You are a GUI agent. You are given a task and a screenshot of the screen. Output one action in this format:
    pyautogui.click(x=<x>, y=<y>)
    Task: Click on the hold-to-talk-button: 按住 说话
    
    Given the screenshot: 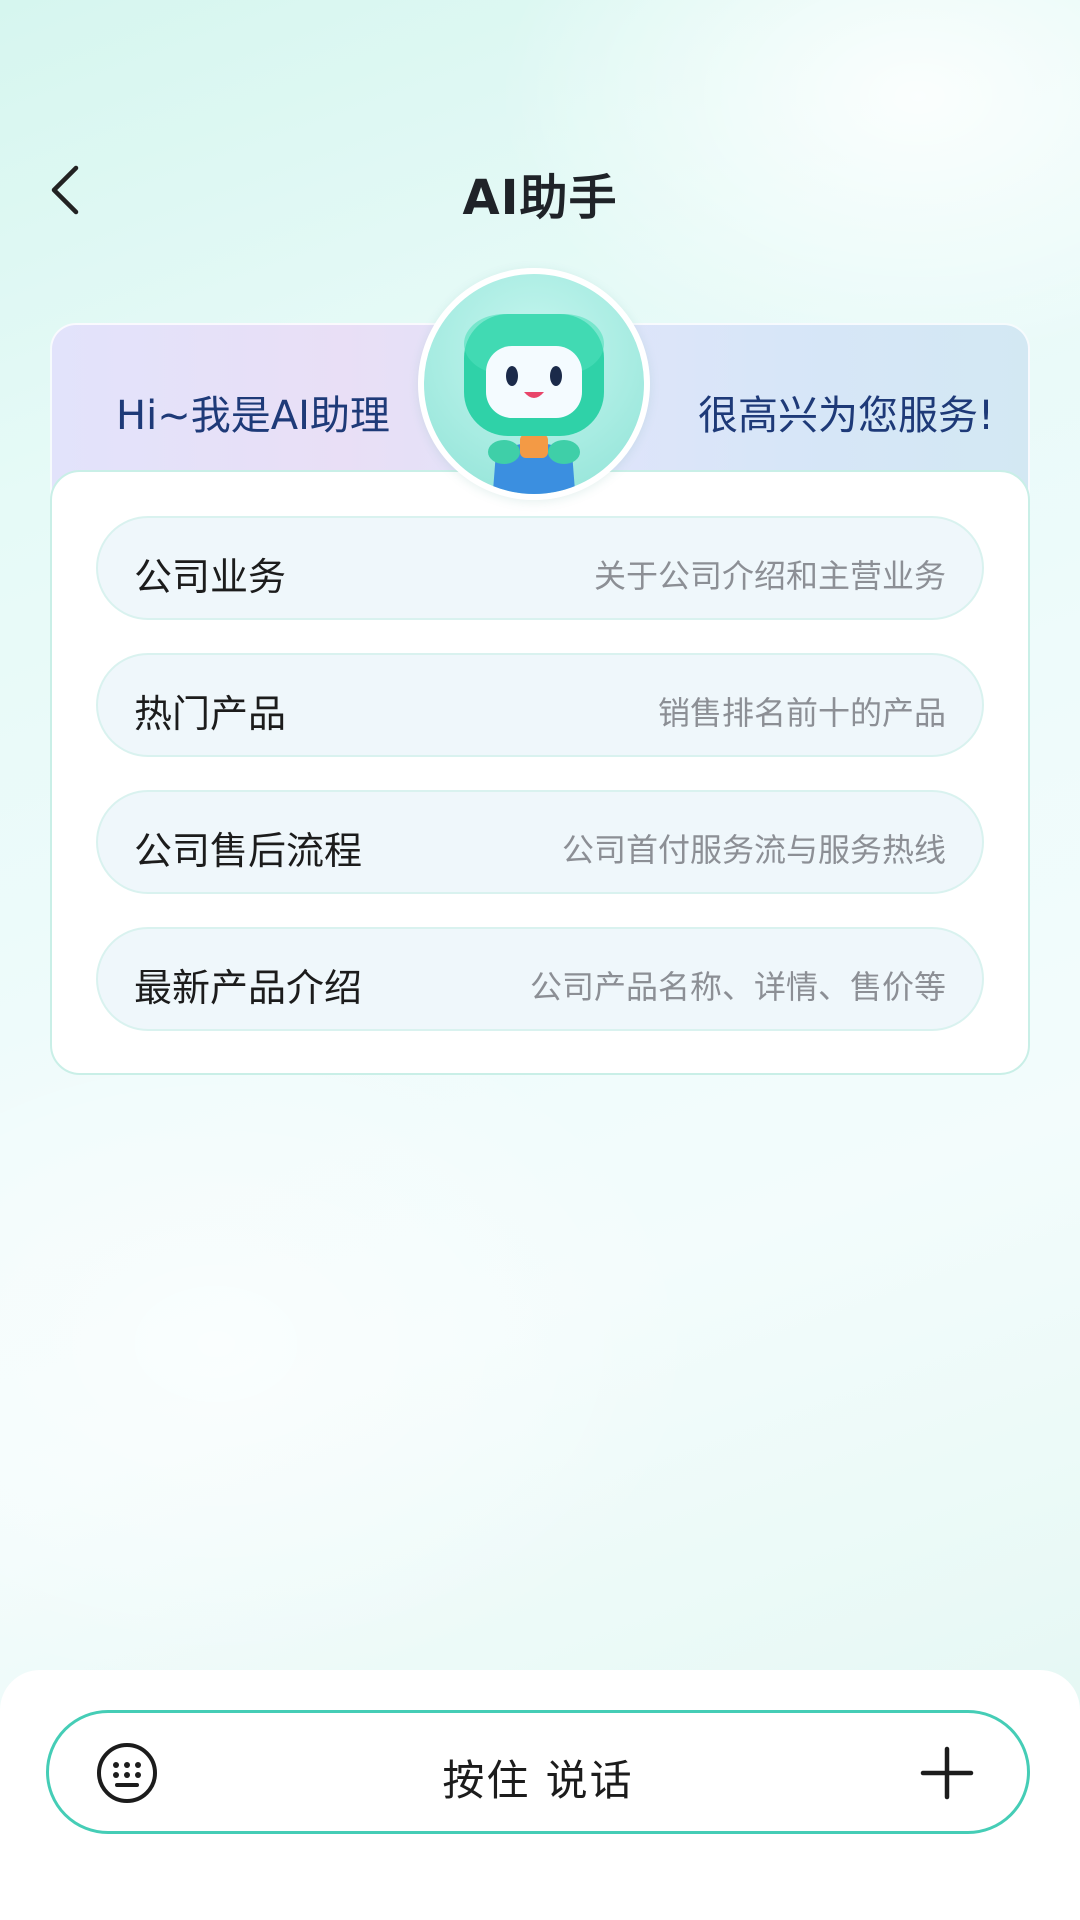 What is the action you would take?
    pyautogui.click(x=538, y=1772)
    